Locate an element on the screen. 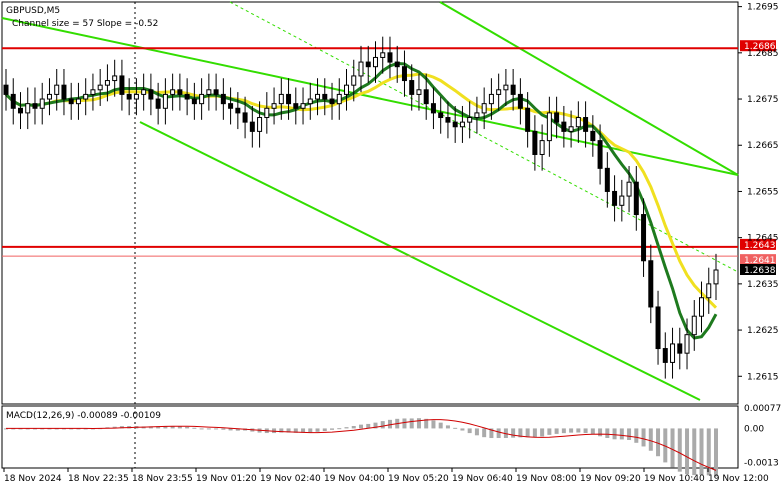 The height and width of the screenshot is (489, 781). y-tick-label: 1.2625 is located at coordinates (763, 331).